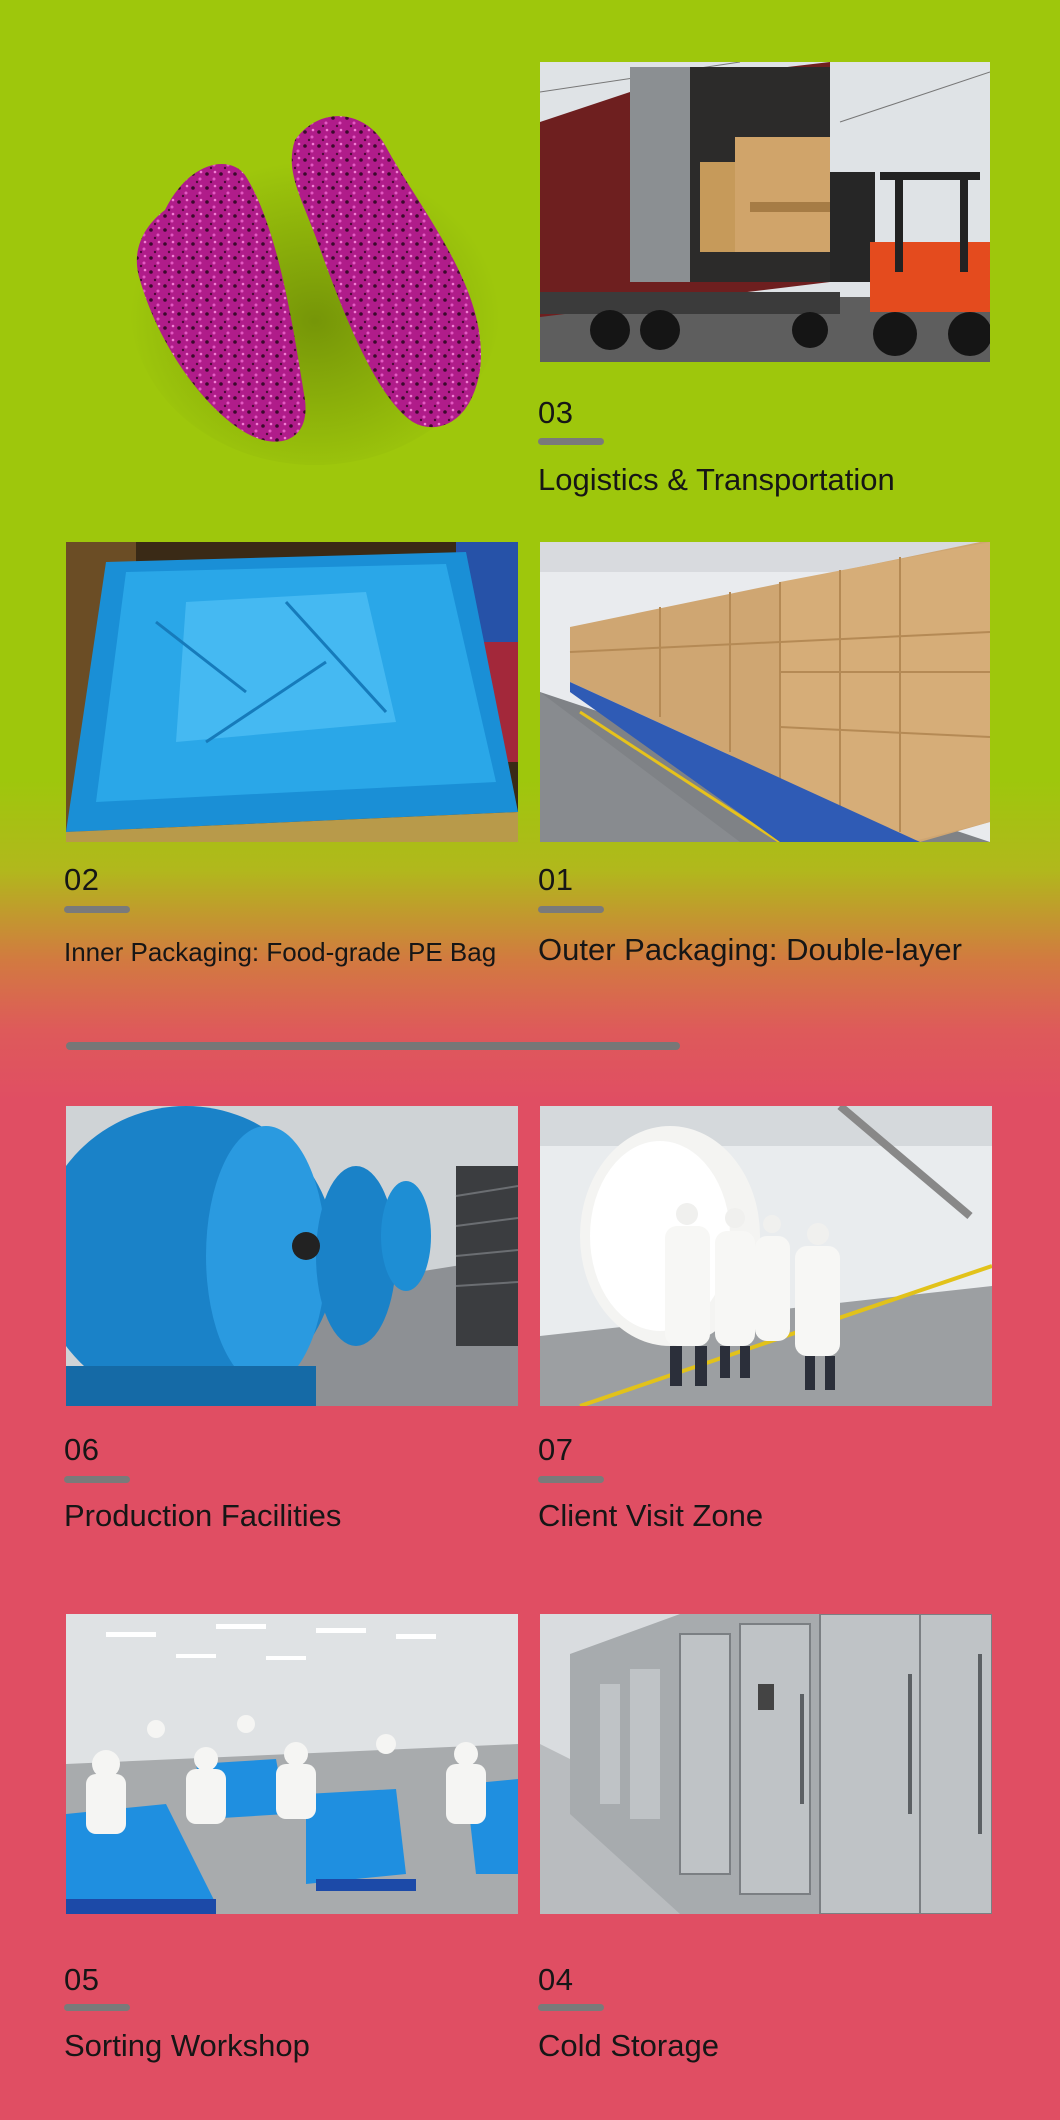 Image resolution: width=1060 pixels, height=2120 pixels. Describe the element at coordinates (292, 692) in the screenshot. I see `blue-pe-bag-photo` at that location.